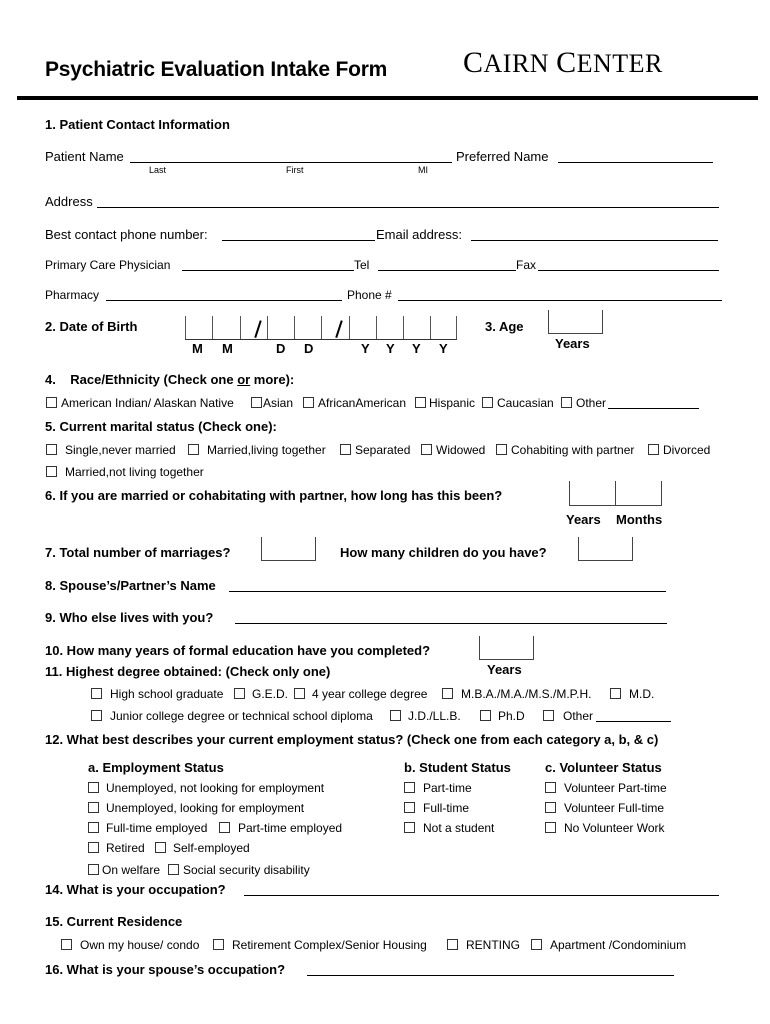 This screenshot has height=1024, width=770. What do you see at coordinates (420, 402) in the screenshot?
I see `race-checkbox-hispanic` at bounding box center [420, 402].